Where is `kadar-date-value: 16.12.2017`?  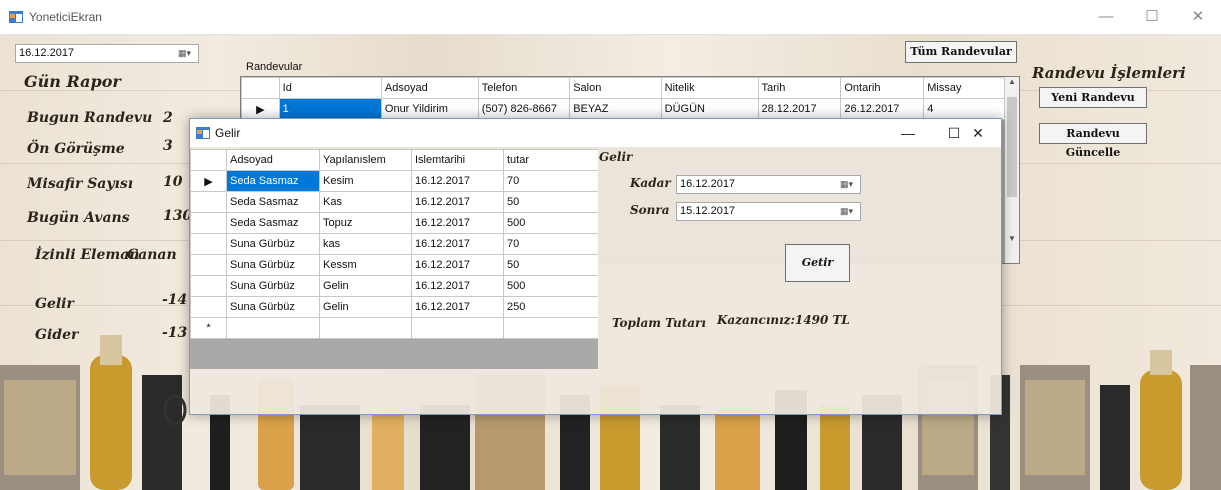
kadar-date-value: 16.12.2017 is located at coordinates (708, 184).